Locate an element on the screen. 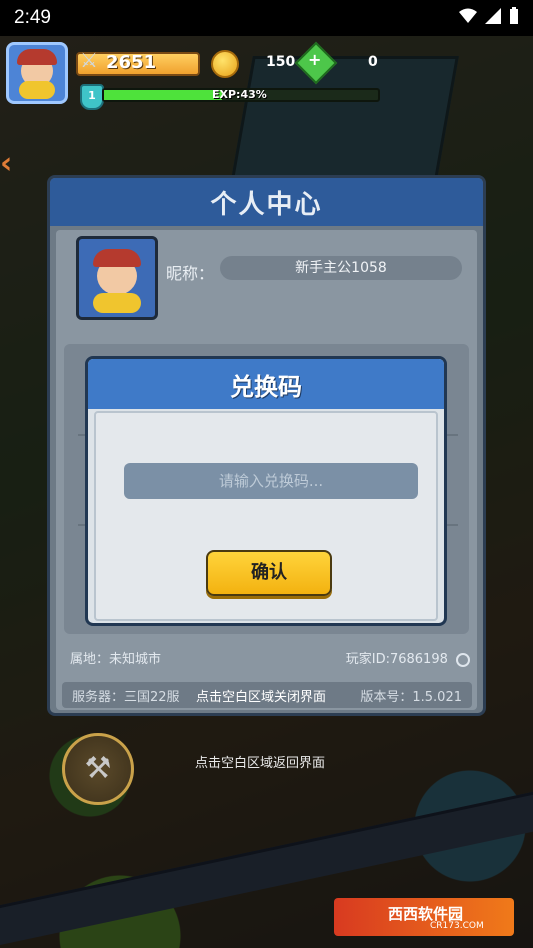 The height and width of the screenshot is (948, 533). exp-label: EXP:43% is located at coordinates (239, 94).